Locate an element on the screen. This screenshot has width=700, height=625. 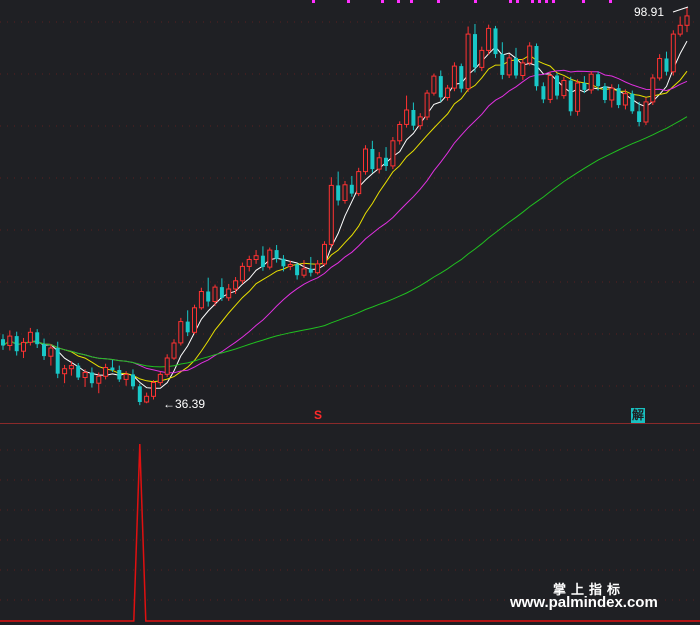
low-price-value: 36.39 is located at coordinates (190, 404).